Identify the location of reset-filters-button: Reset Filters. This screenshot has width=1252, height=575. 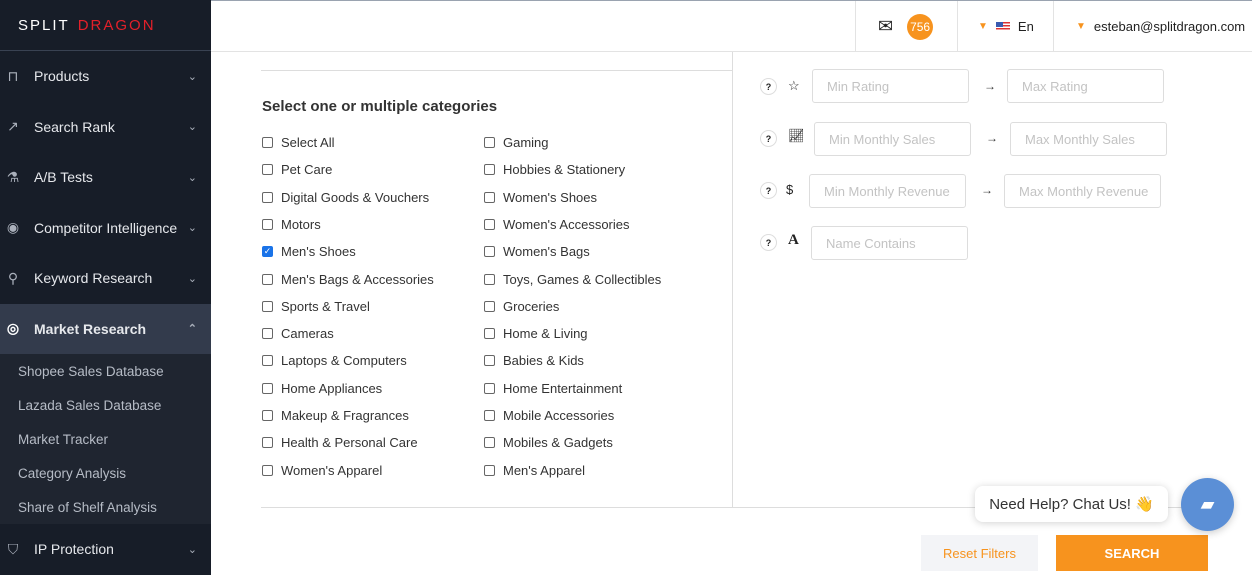
(979, 553).